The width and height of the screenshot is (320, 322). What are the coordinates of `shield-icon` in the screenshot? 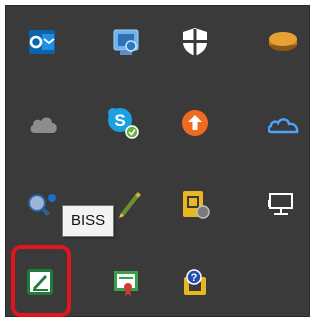 It's located at (195, 42).